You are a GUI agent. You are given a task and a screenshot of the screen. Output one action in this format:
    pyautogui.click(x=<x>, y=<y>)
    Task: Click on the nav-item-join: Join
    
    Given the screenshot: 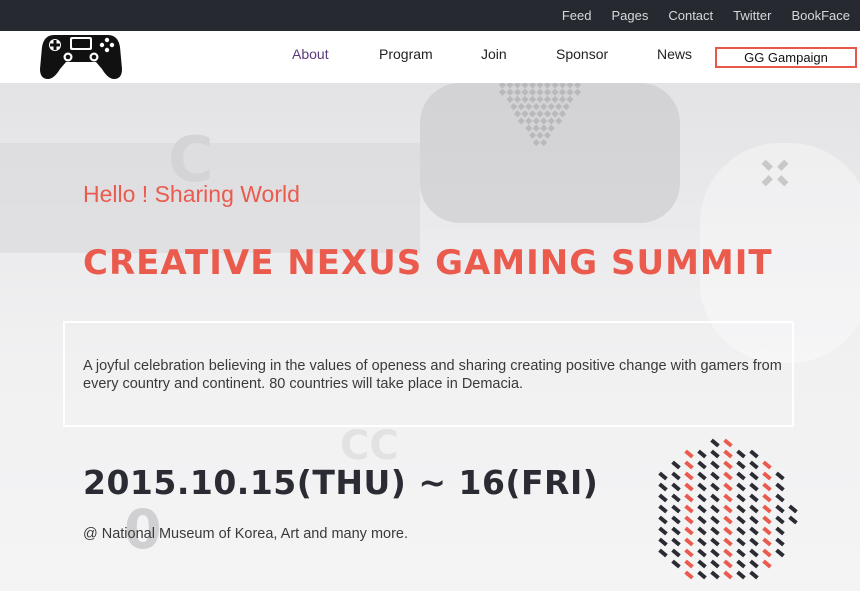 What is the action you would take?
    pyautogui.click(x=494, y=54)
    